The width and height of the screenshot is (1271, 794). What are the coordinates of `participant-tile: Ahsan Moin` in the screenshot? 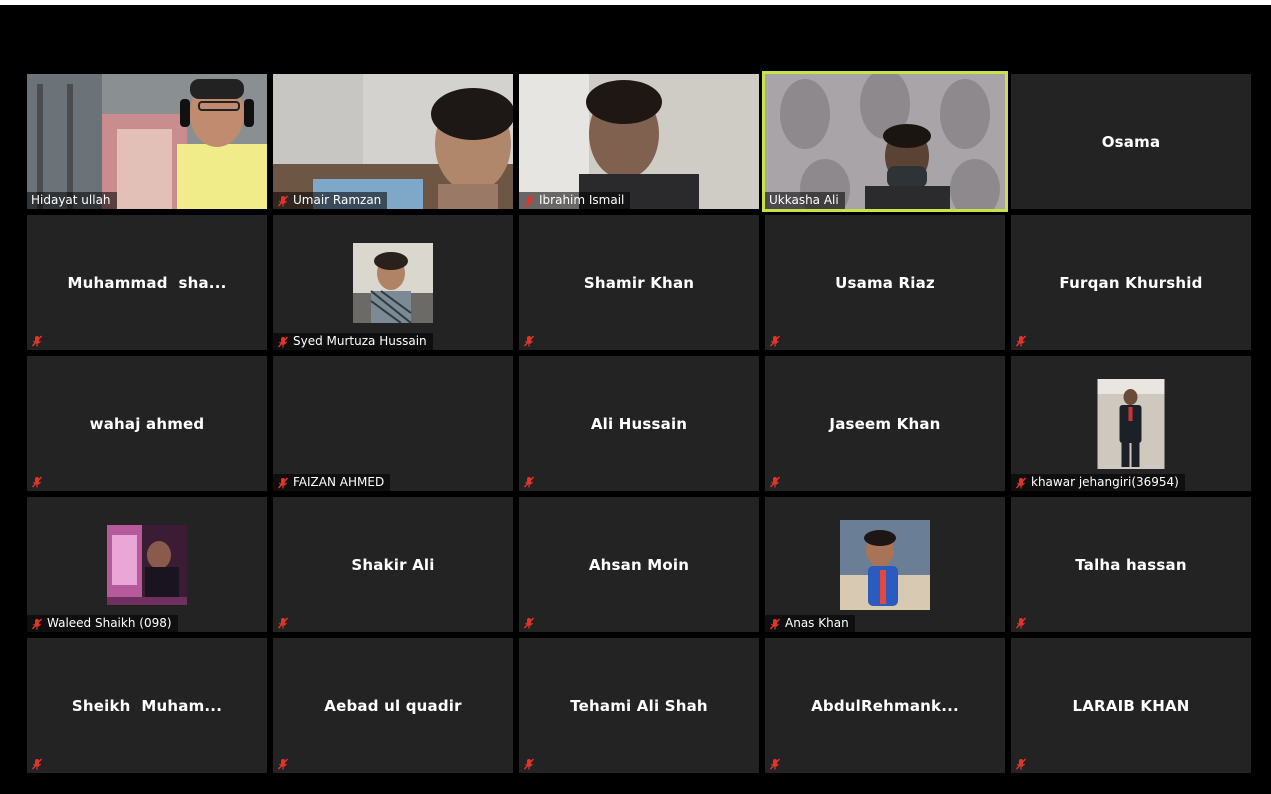 It's located at (639, 564).